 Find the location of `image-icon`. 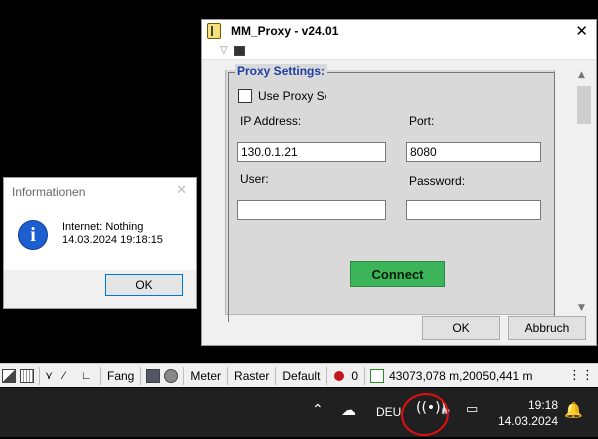

image-icon is located at coordinates (153, 375).